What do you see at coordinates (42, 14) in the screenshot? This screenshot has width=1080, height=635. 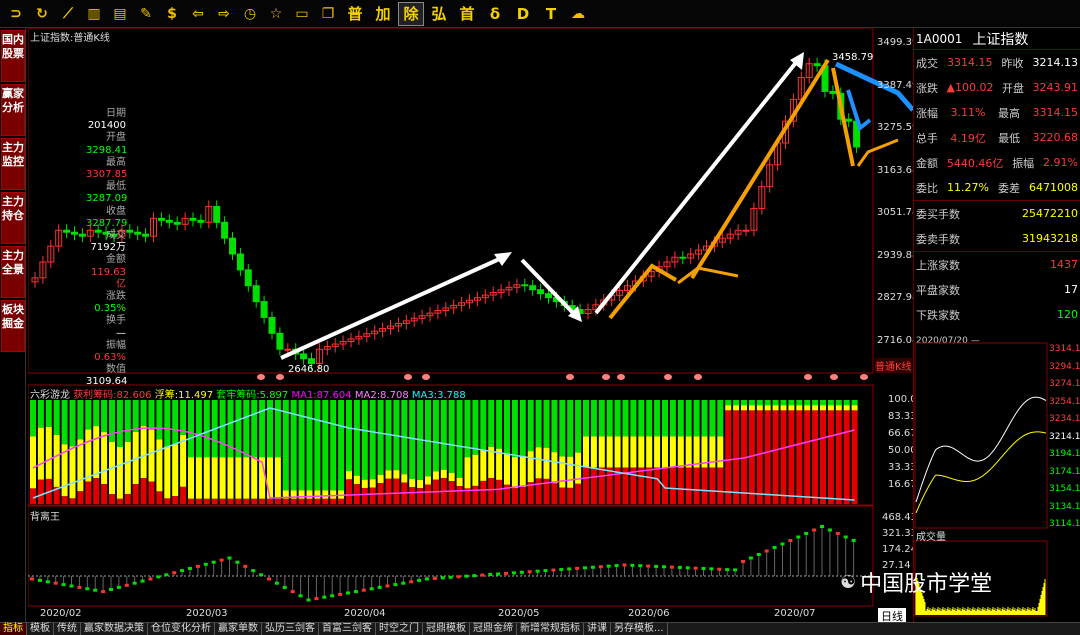 I see `refresh-icon: ↻` at bounding box center [42, 14].